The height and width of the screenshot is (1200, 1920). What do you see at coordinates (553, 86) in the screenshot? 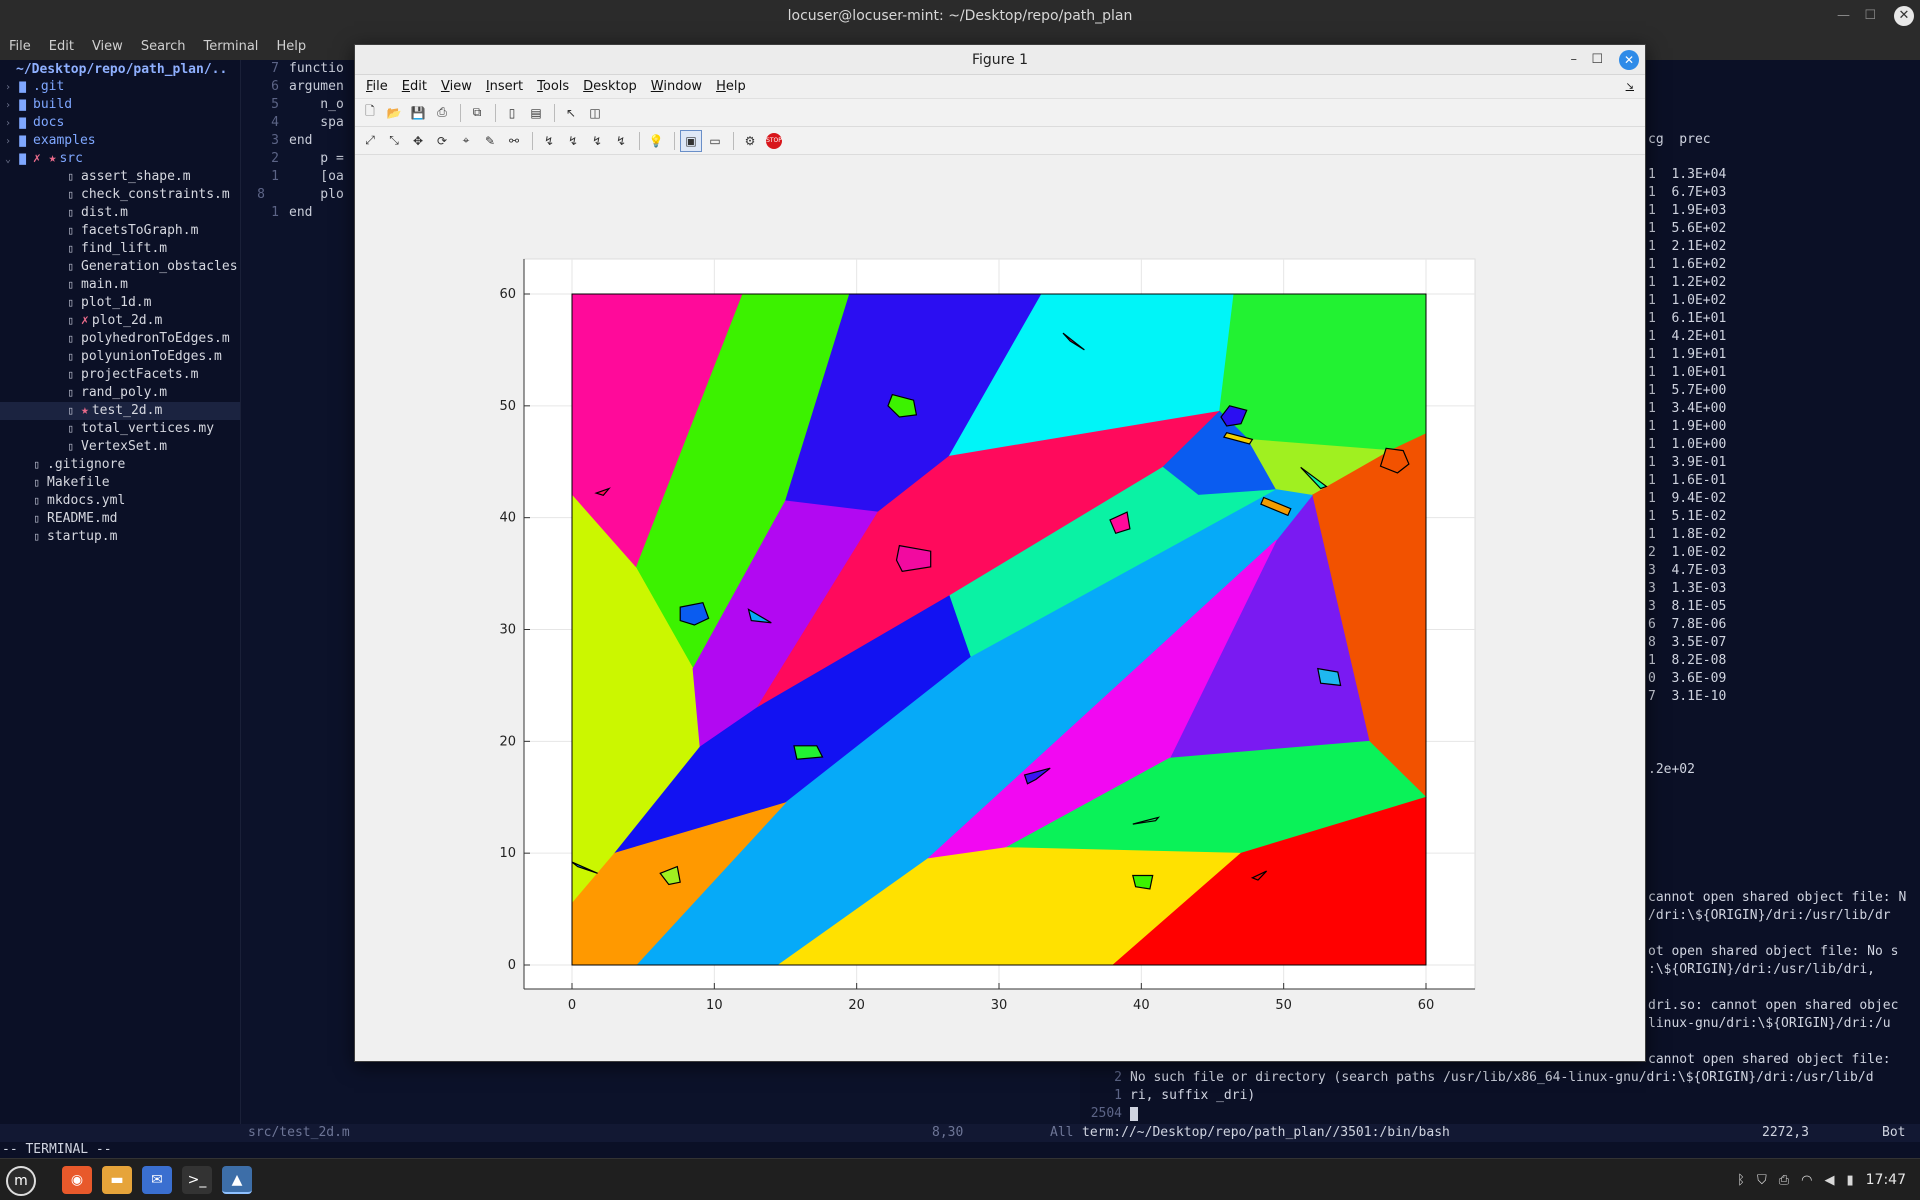
I see `fig-menu-tools: Tools` at bounding box center [553, 86].